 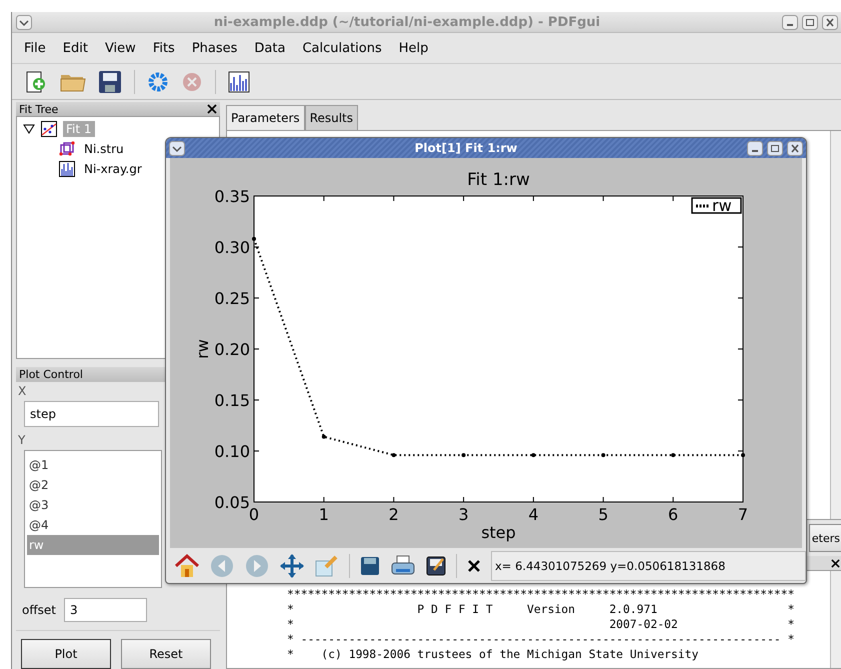 What do you see at coordinates (232, 349) in the screenshot?
I see `y-tick-label: 0.20` at bounding box center [232, 349].